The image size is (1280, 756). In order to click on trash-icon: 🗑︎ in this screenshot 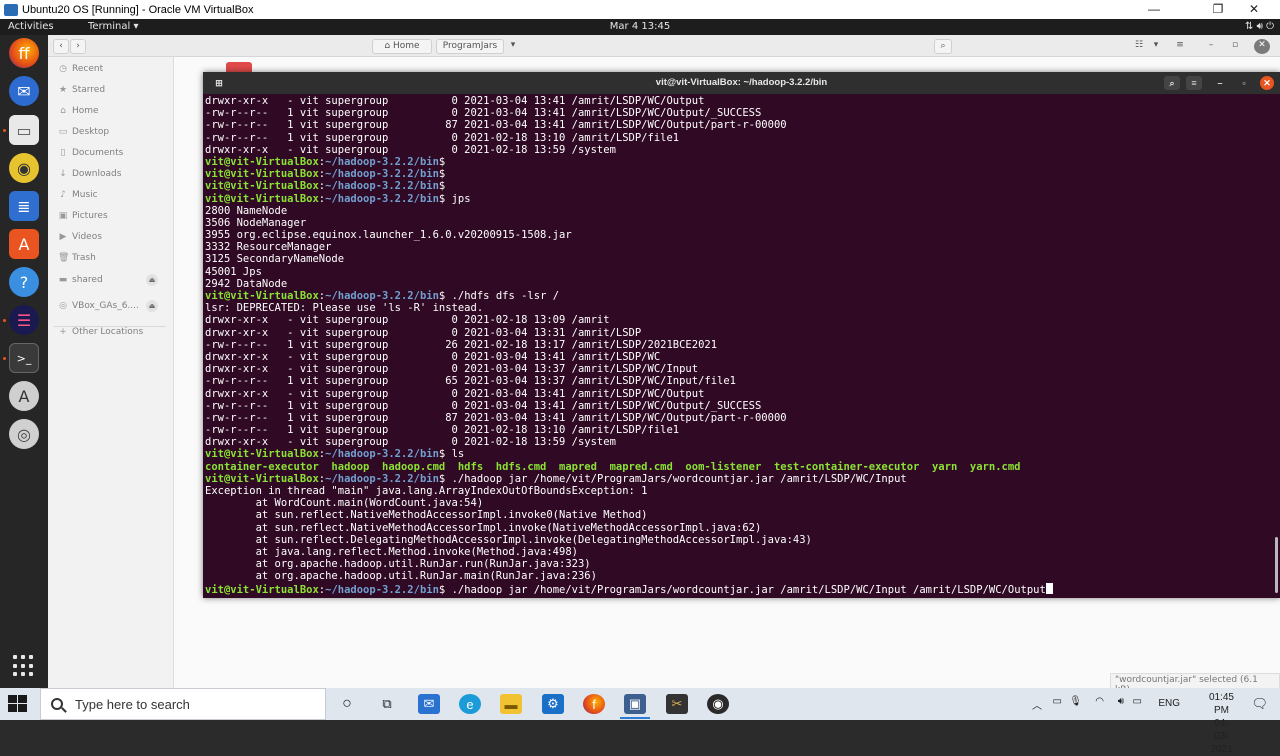, I will do `click(64, 258)`.